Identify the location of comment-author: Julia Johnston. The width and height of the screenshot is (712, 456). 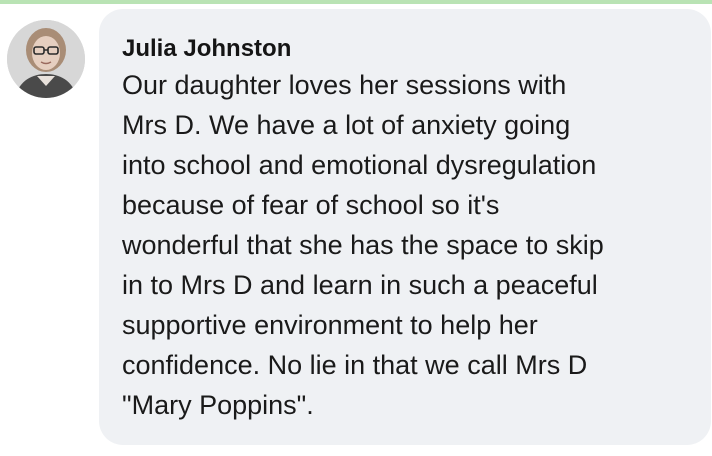
(406, 49).